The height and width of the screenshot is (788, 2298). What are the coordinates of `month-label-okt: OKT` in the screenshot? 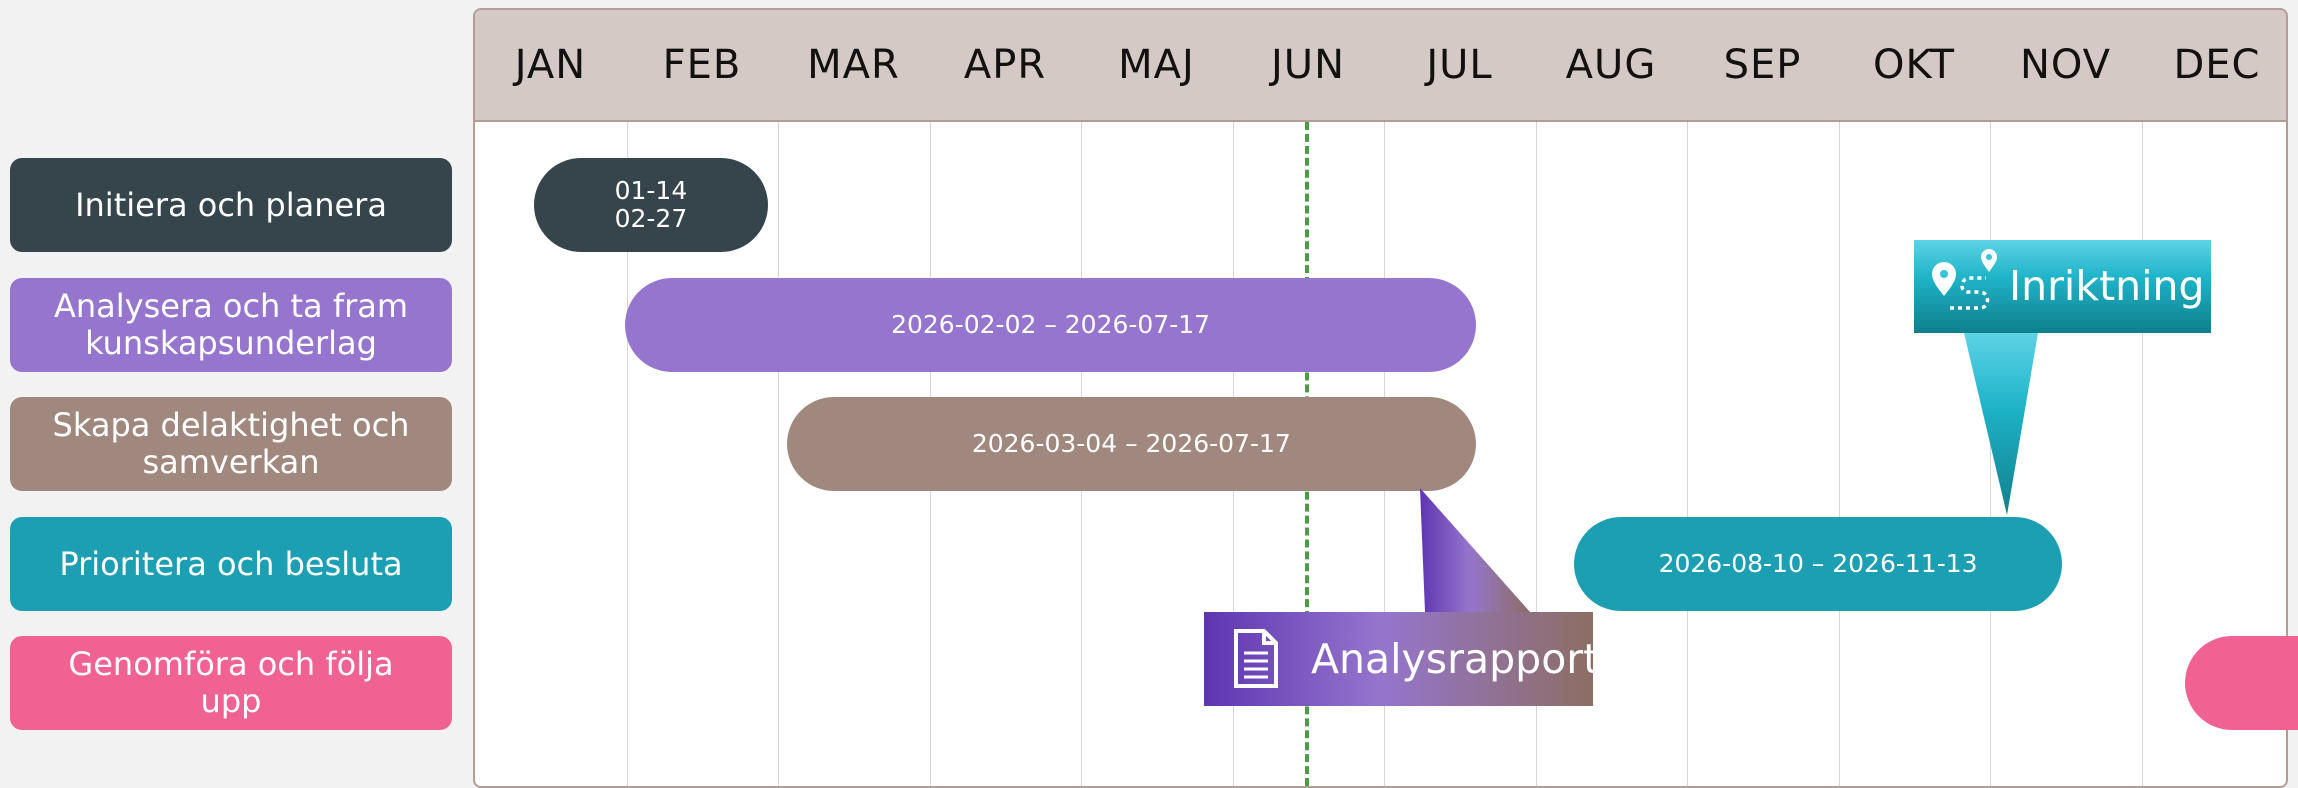 It's located at (1914, 65).